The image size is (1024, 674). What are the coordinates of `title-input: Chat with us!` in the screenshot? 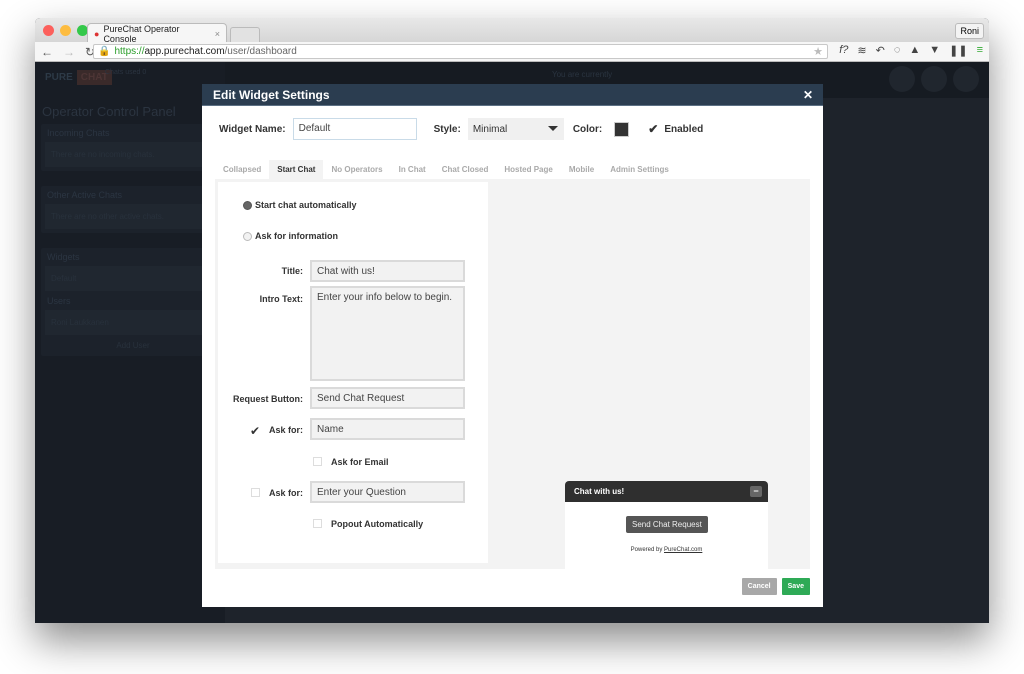 It's located at (387, 271).